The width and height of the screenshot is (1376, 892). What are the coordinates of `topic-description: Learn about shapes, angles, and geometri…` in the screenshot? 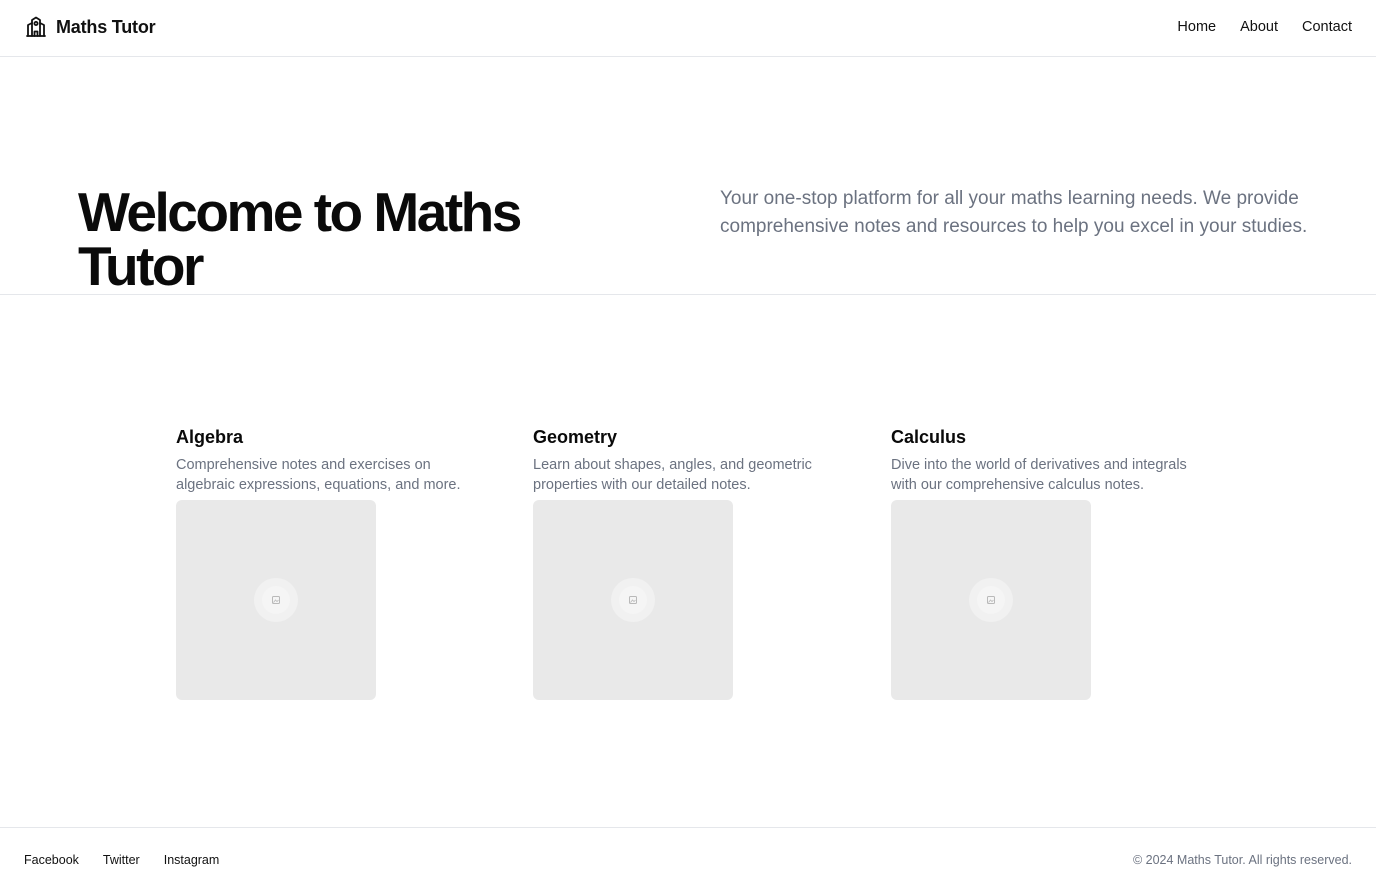 It's located at (672, 475).